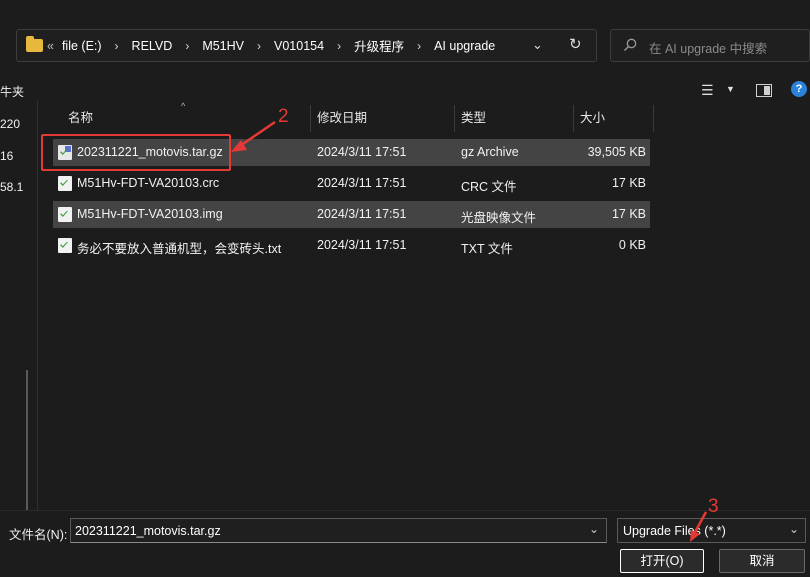 The width and height of the screenshot is (810, 577). Describe the element at coordinates (183, 106) in the screenshot. I see `sort-arrow-icon: ^` at that location.